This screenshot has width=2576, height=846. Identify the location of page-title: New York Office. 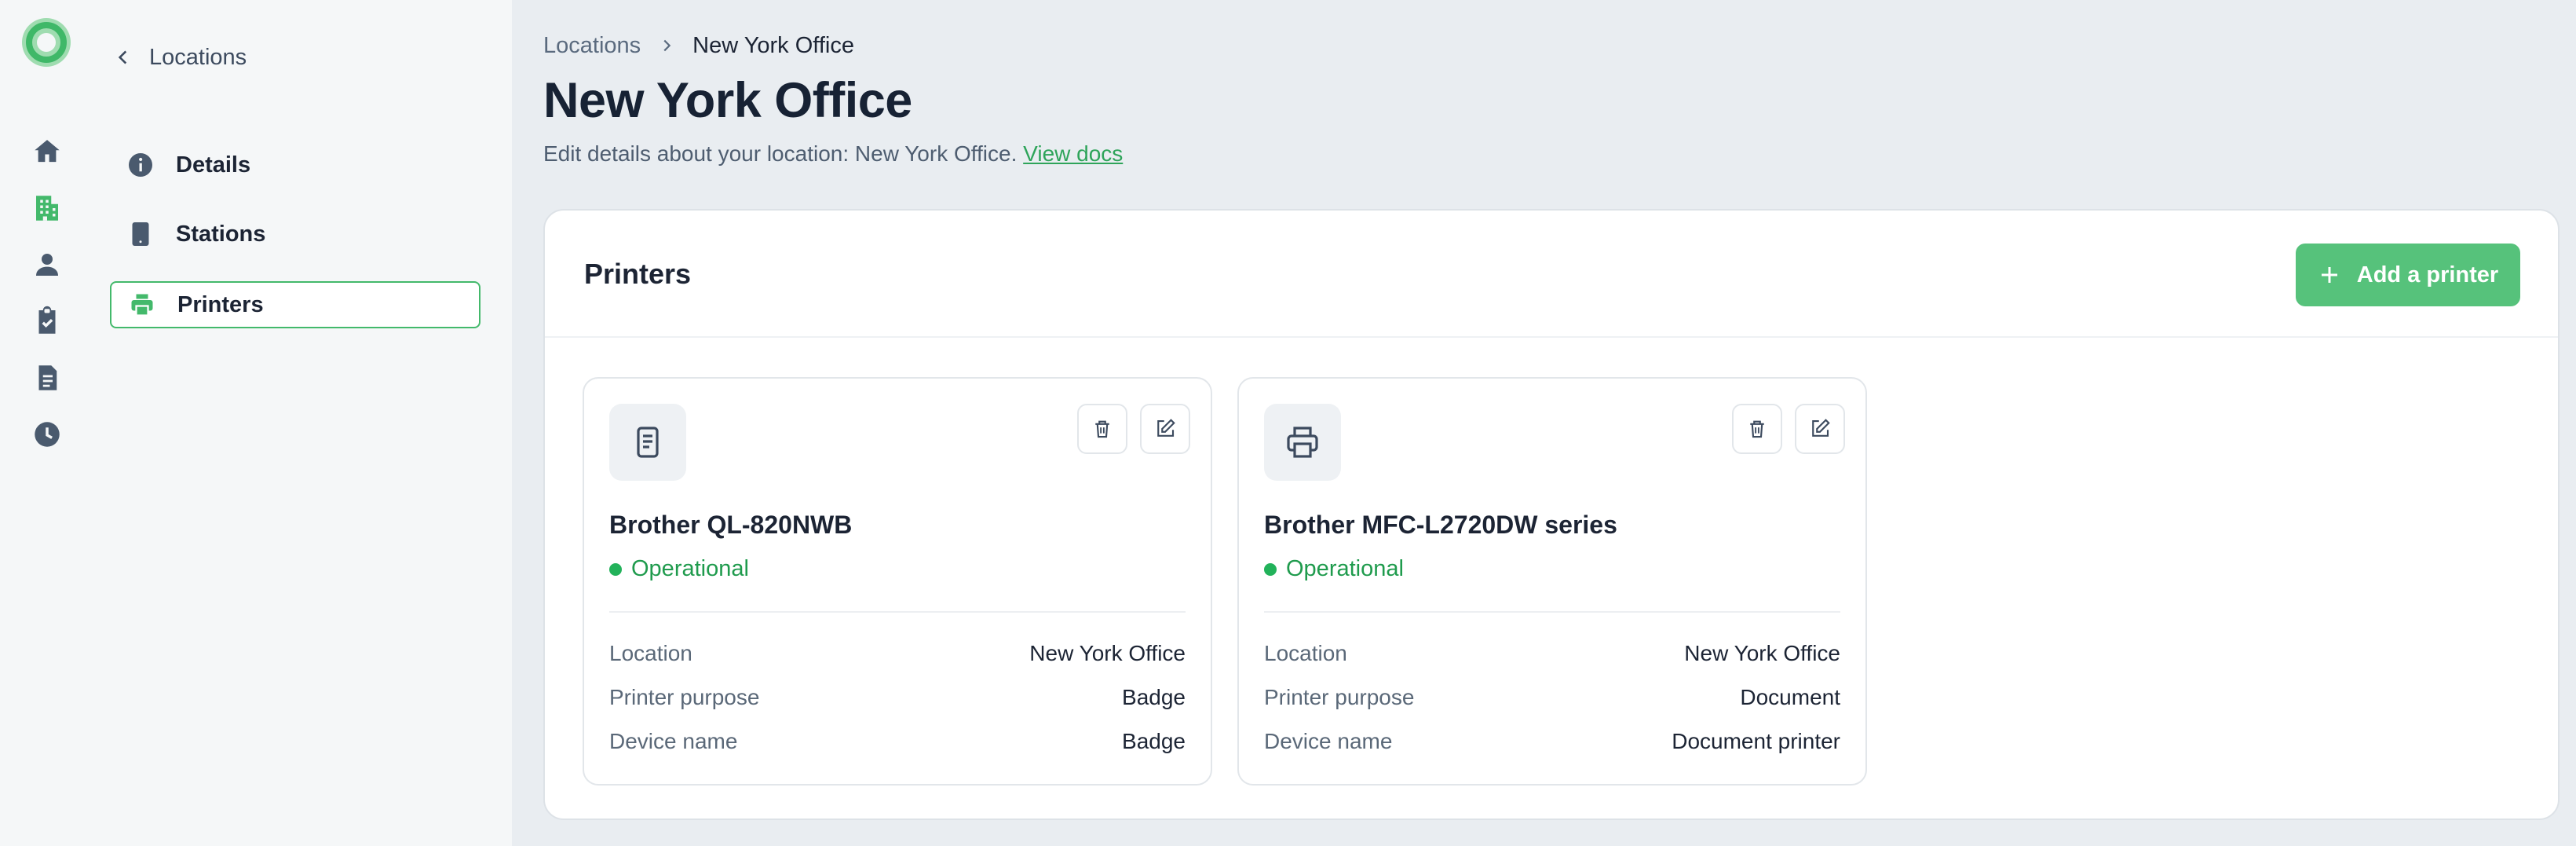
(727, 100).